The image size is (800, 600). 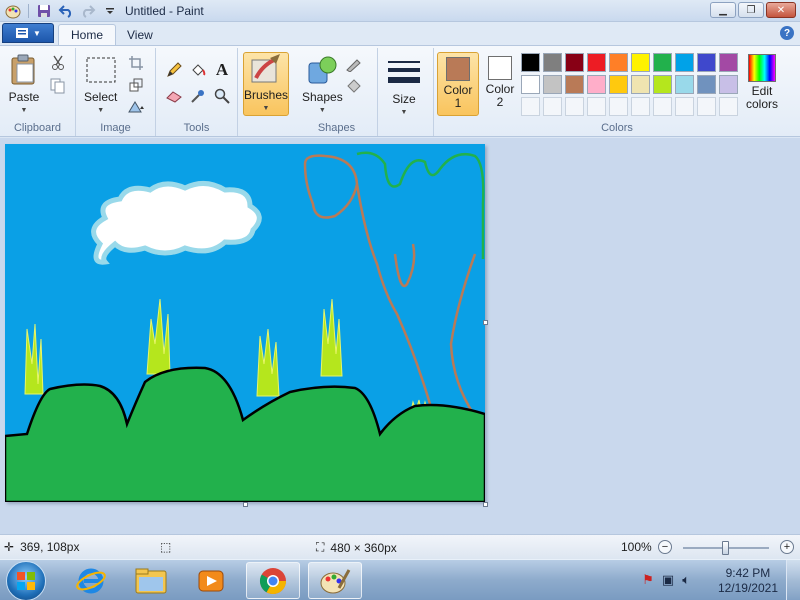 I want to click on paint-icon, so click(x=335, y=580).